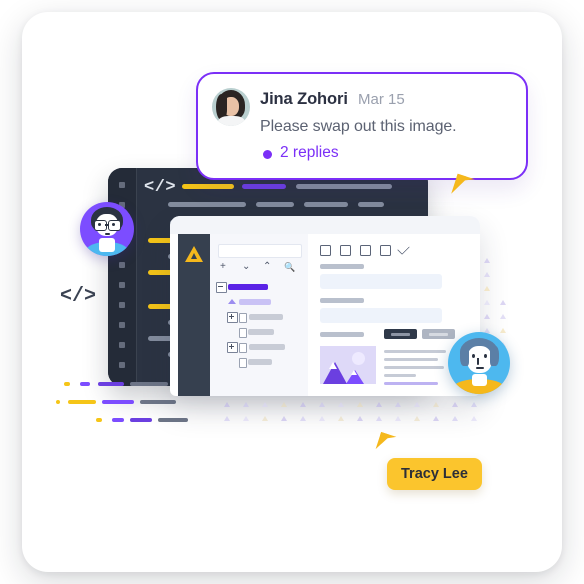 This screenshot has width=584, height=584. I want to click on save-icon, so click(325, 250).